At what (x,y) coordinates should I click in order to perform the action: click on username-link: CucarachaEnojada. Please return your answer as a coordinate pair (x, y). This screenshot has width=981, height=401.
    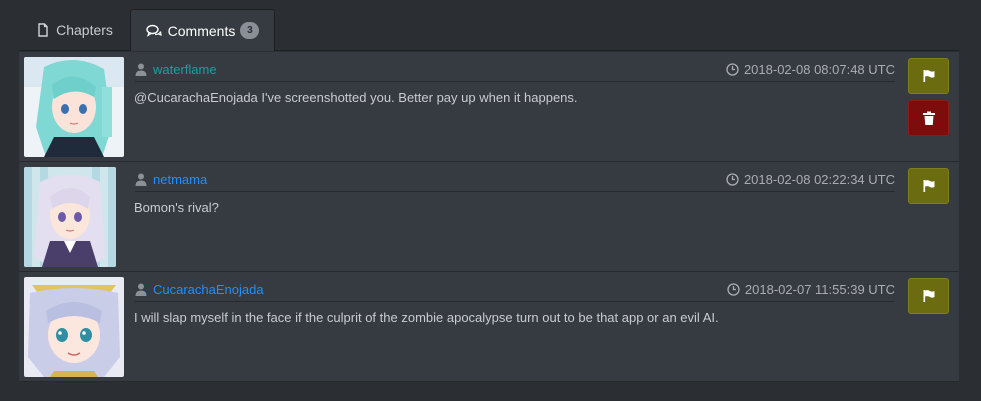
    Looking at the image, I should click on (208, 289).